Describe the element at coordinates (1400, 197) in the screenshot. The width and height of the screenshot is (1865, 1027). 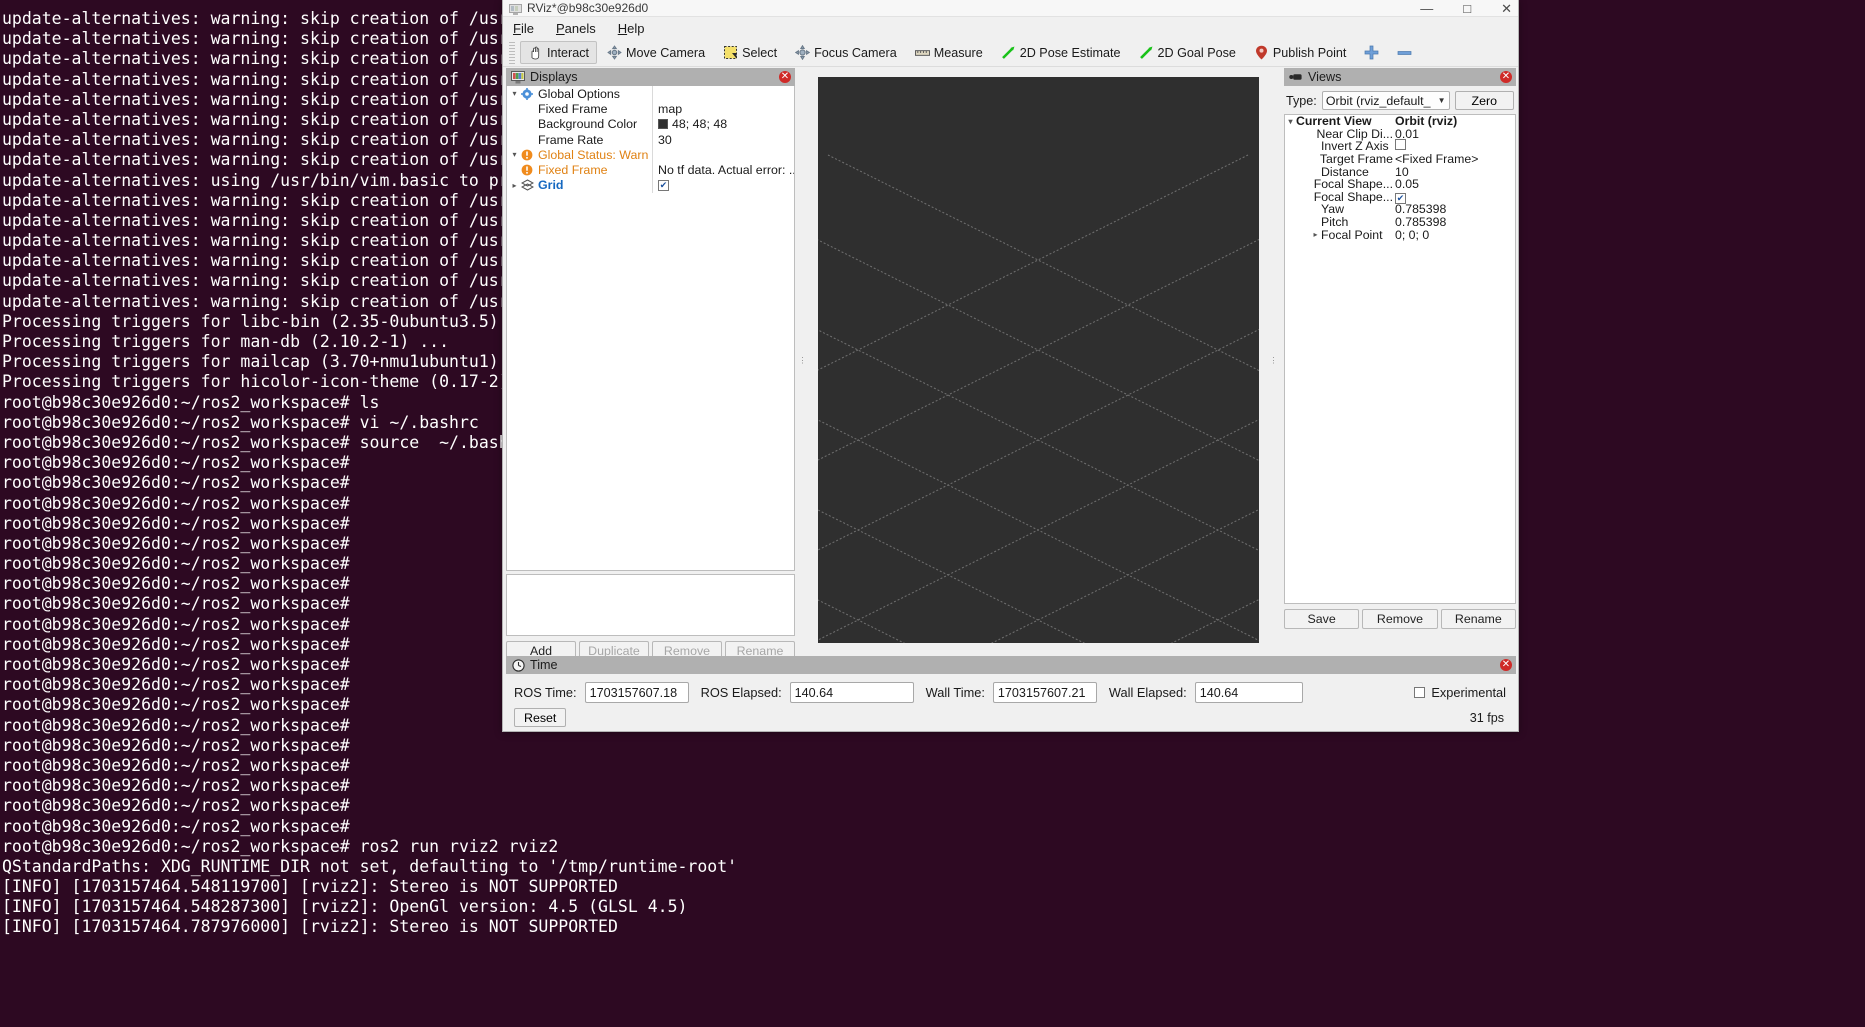
I see `views-tree-row: Focal Shape... ✔` at that location.